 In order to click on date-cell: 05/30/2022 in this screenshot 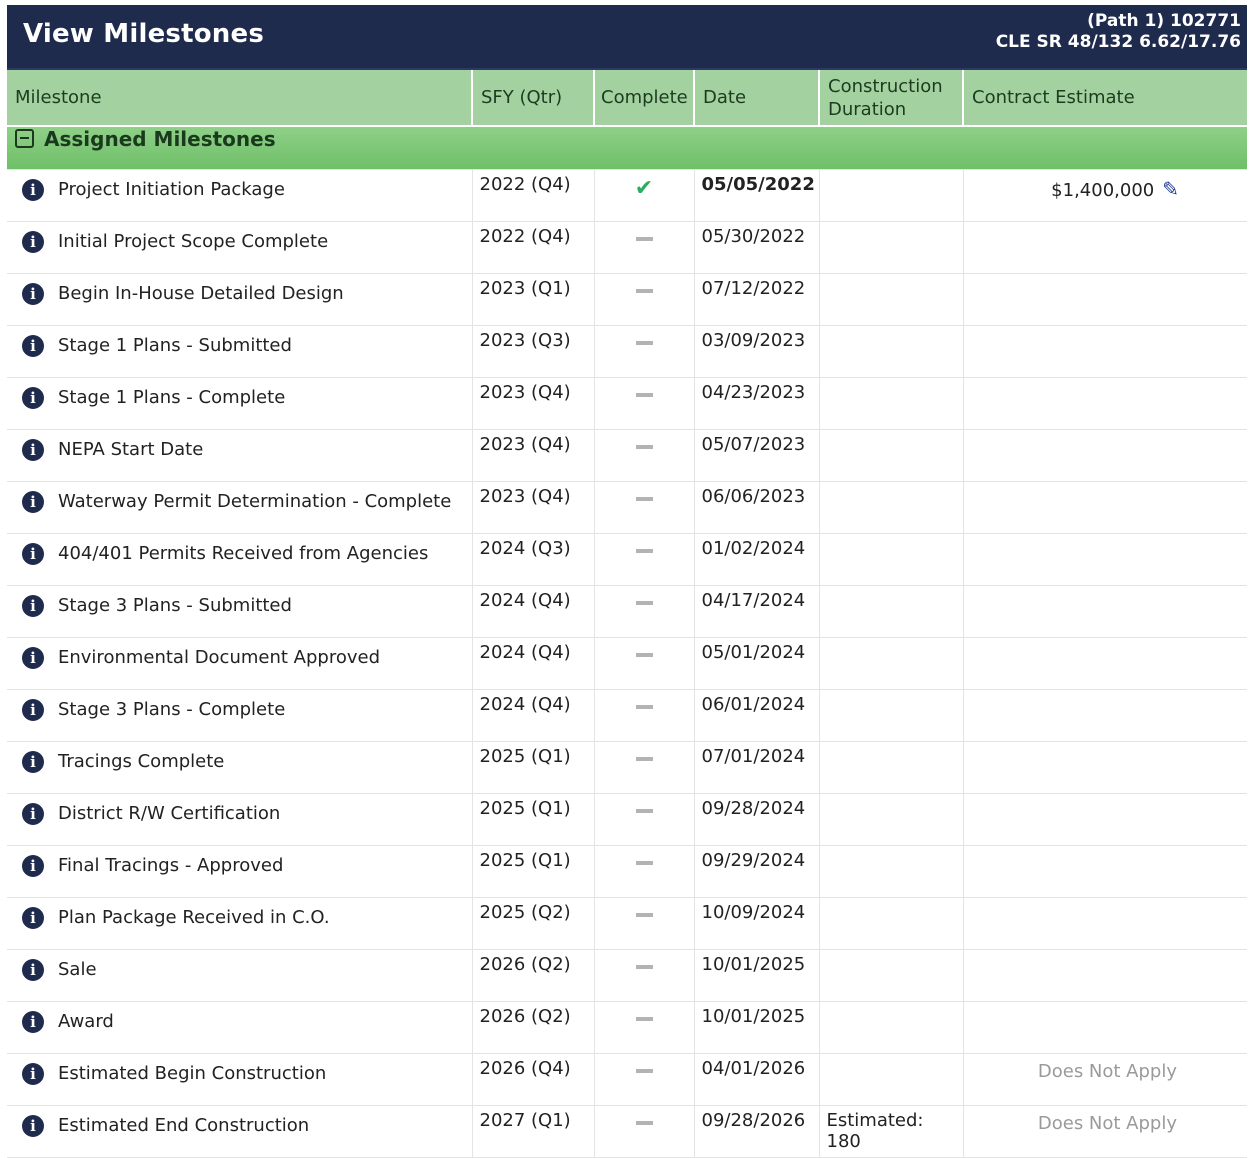, I will do `click(757, 247)`.